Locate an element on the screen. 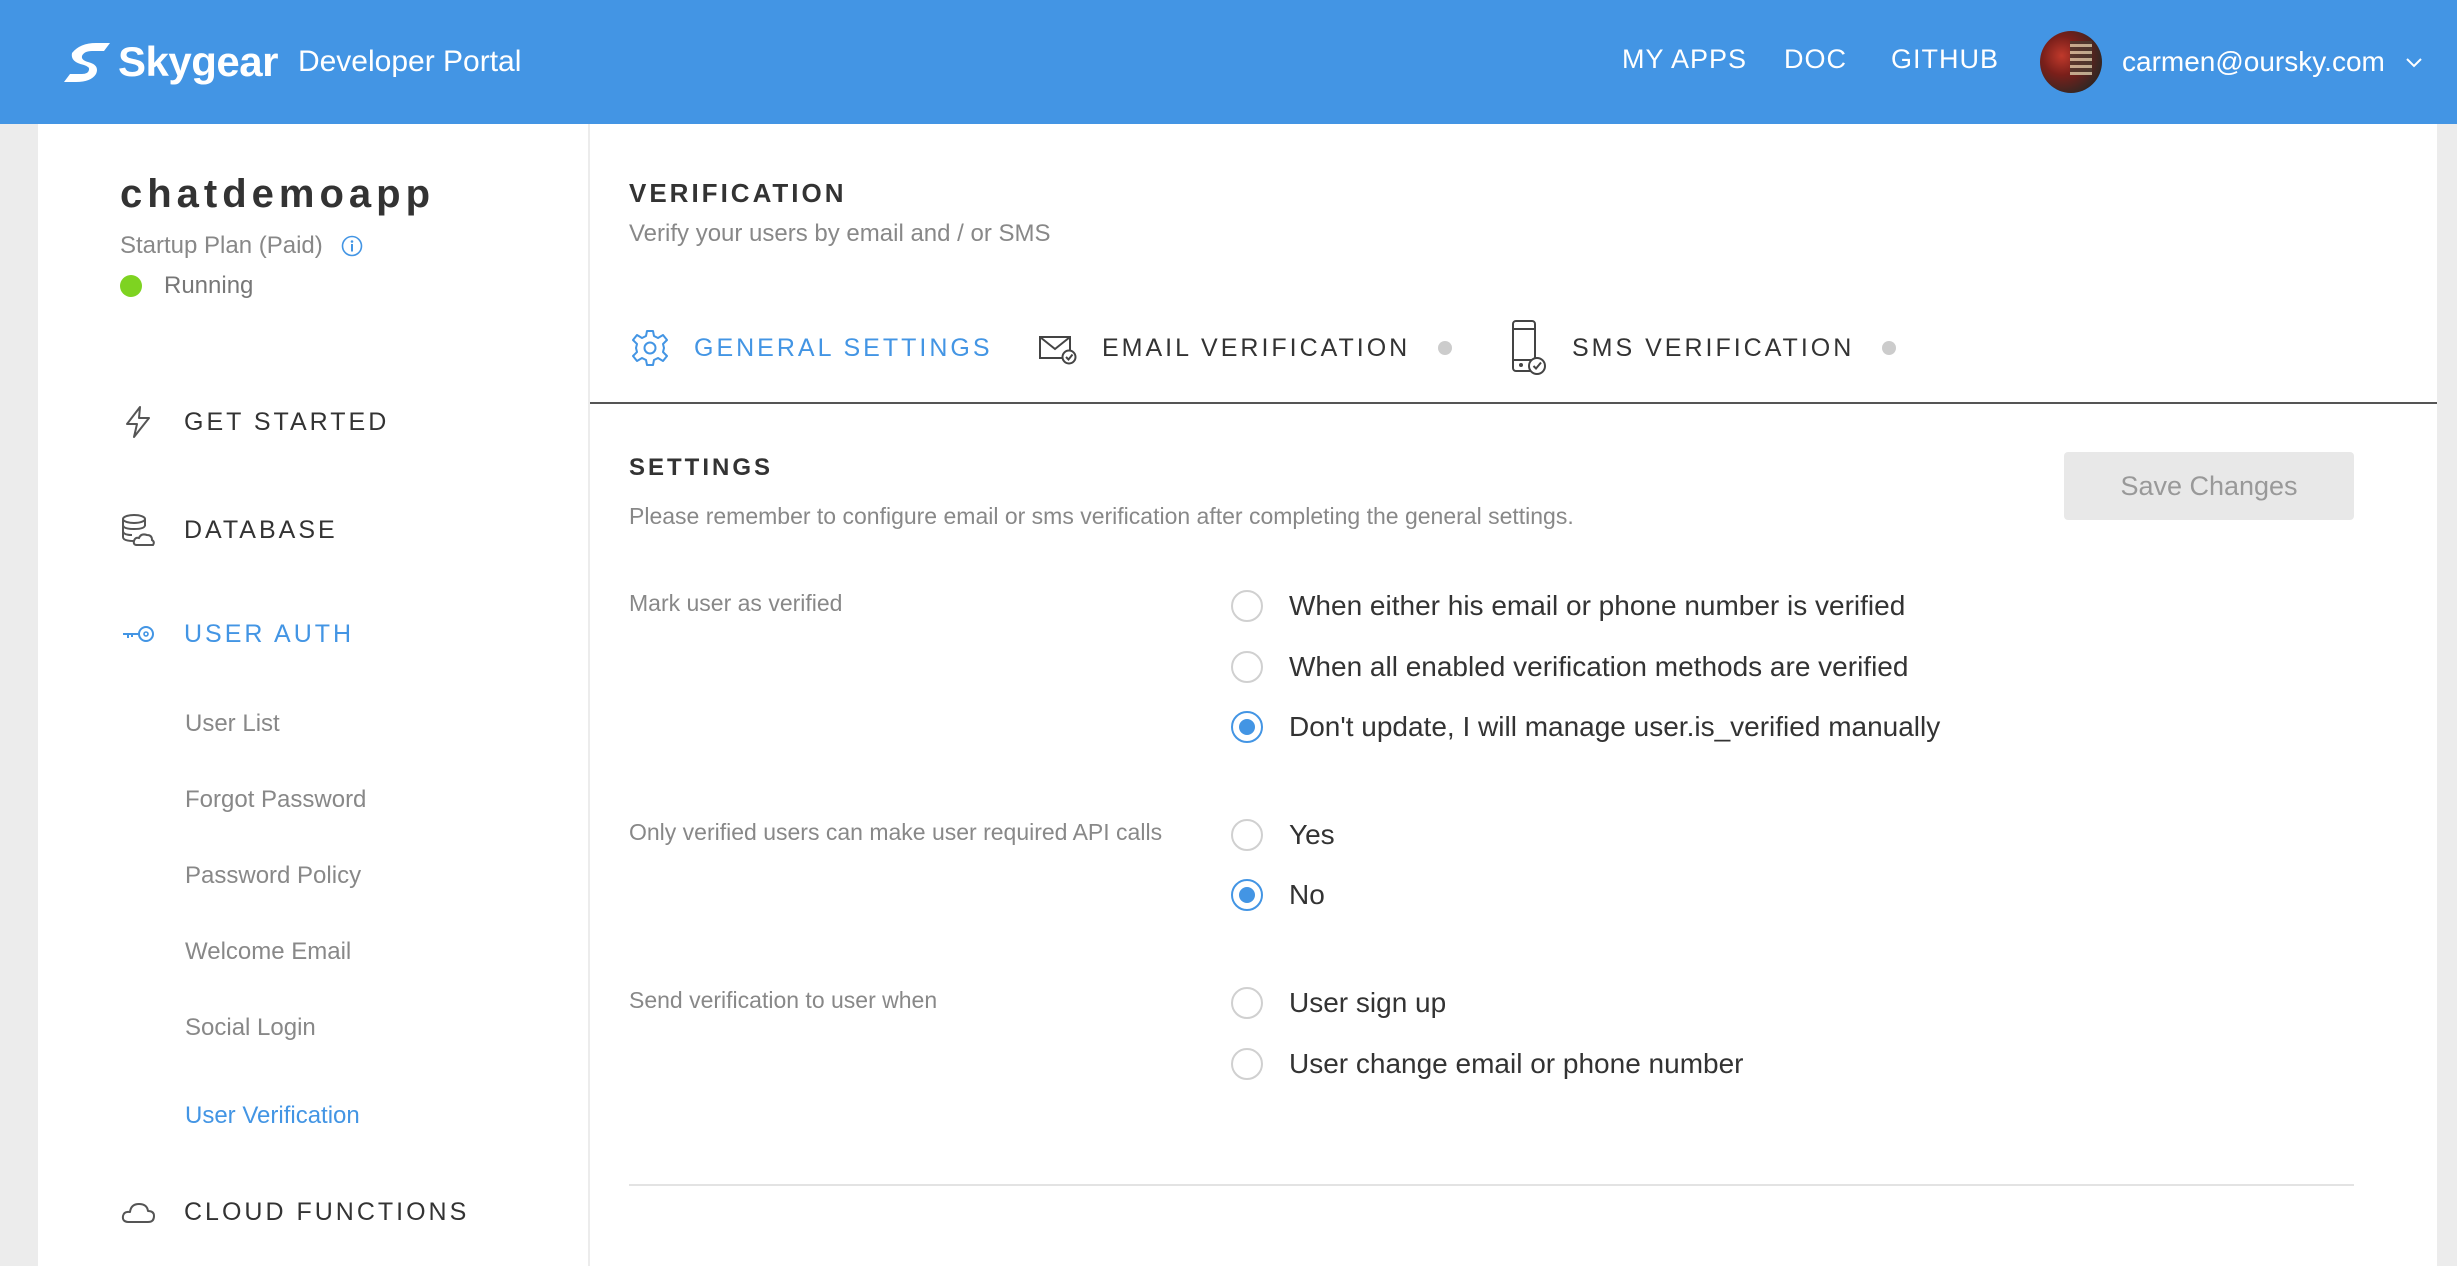  sidebar-item-cloud-functions: CLOUD FUNCTIONS is located at coordinates (294, 1212).